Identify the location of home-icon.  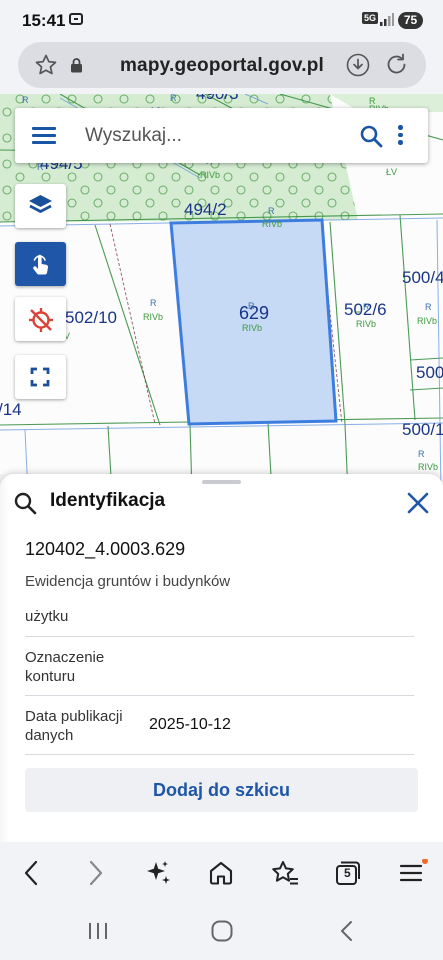
(221, 873).